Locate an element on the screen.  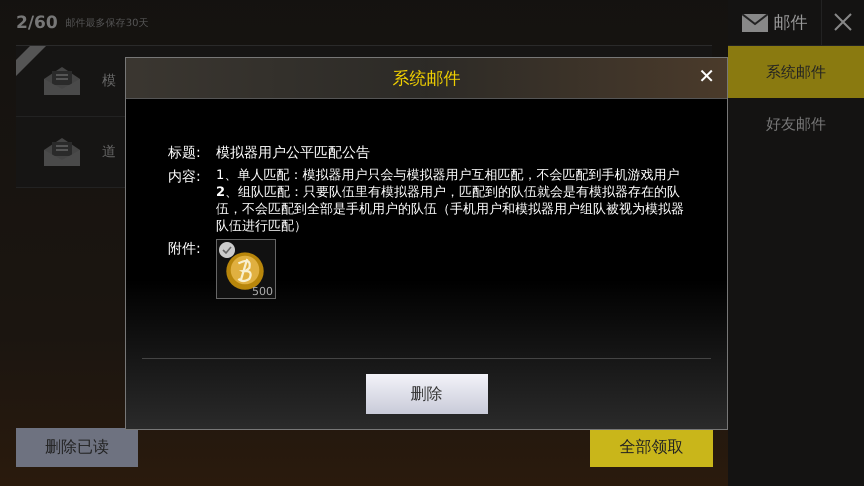
field-label: 标题: is located at coordinates (185, 153).